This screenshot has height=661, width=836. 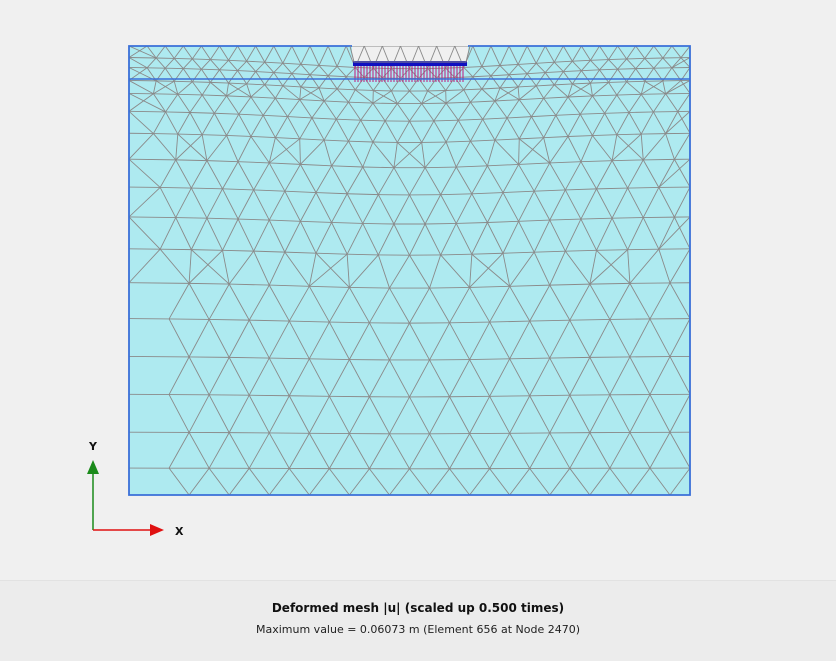 What do you see at coordinates (93, 467) in the screenshot?
I see `y-axis-arrow-icon` at bounding box center [93, 467].